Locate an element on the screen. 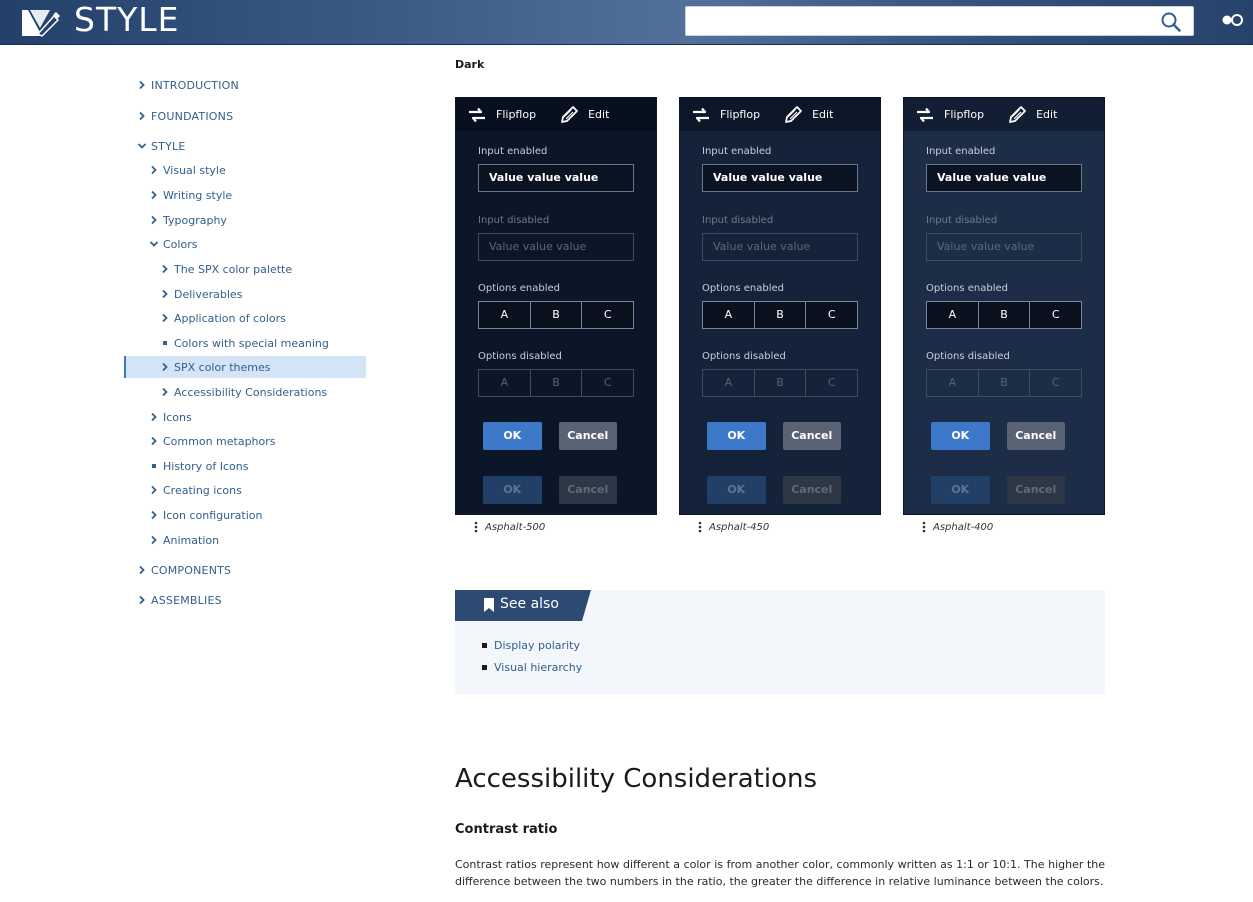  sidebar-item-introduction: INTRODUCTION is located at coordinates (187, 85).